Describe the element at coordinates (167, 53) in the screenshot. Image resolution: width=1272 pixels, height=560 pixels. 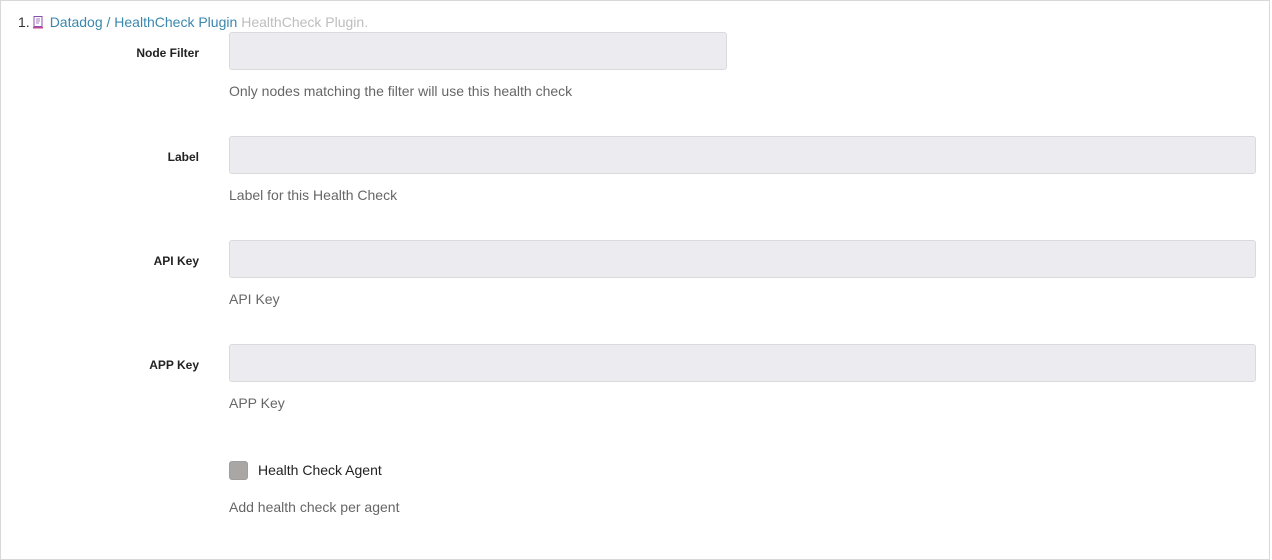
I see `node-filter-label: Node Filter` at that location.